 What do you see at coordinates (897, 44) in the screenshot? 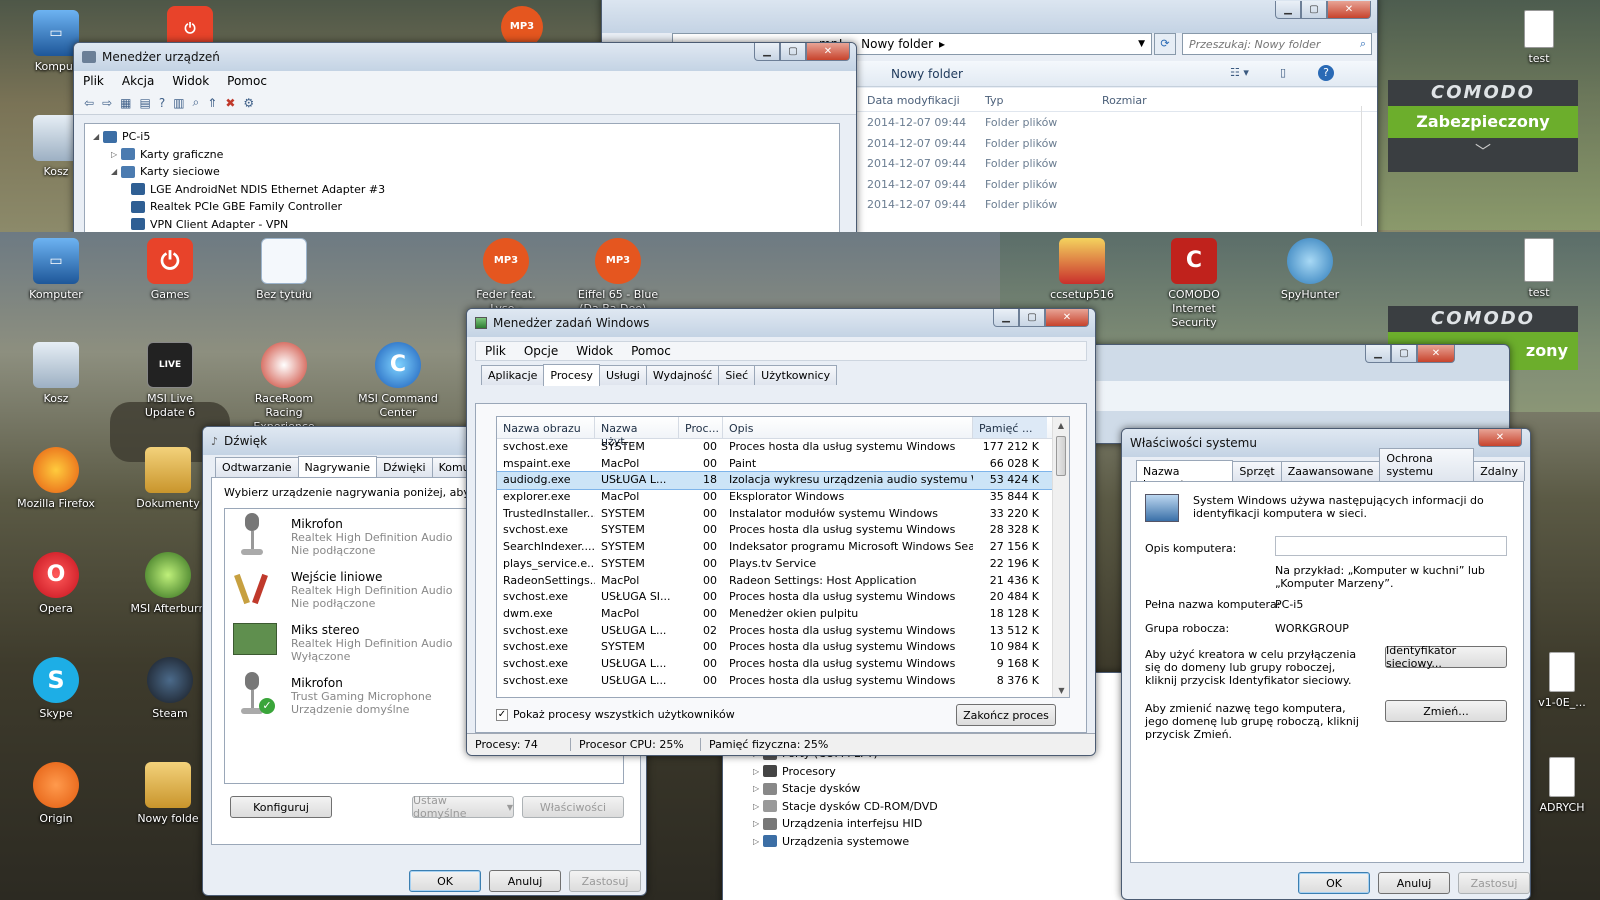
I see `breadcrumb-item: Nowy folder` at bounding box center [897, 44].